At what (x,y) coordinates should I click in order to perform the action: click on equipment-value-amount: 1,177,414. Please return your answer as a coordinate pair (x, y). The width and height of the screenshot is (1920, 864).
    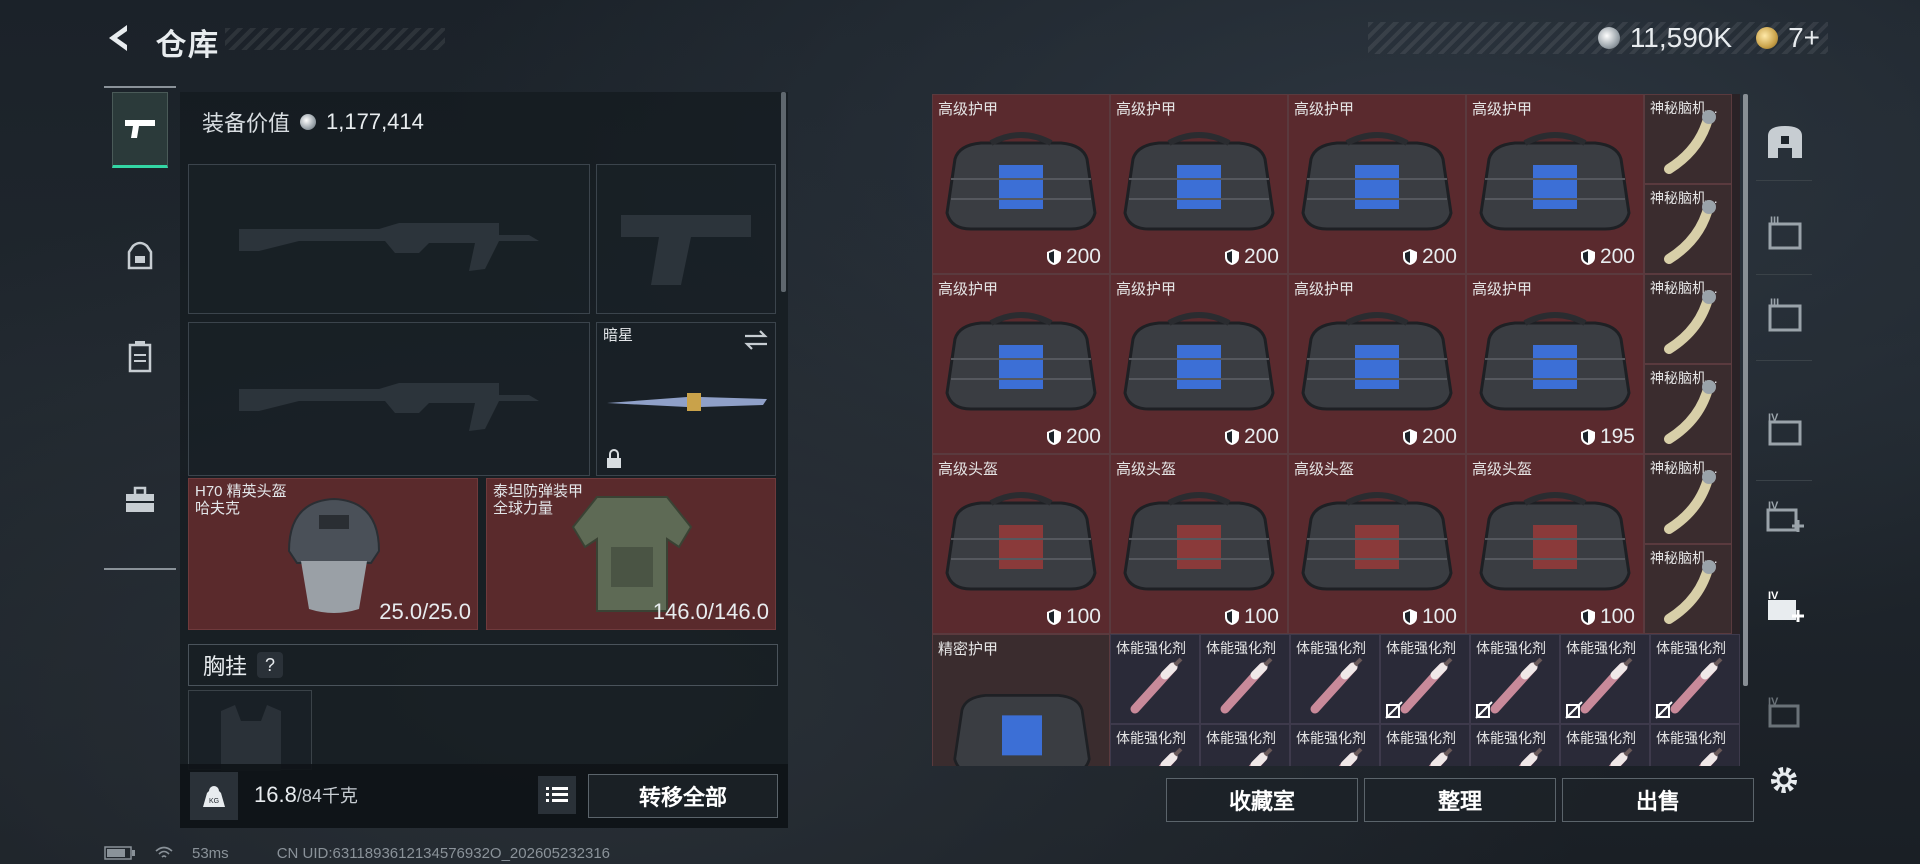
    Looking at the image, I should click on (375, 121).